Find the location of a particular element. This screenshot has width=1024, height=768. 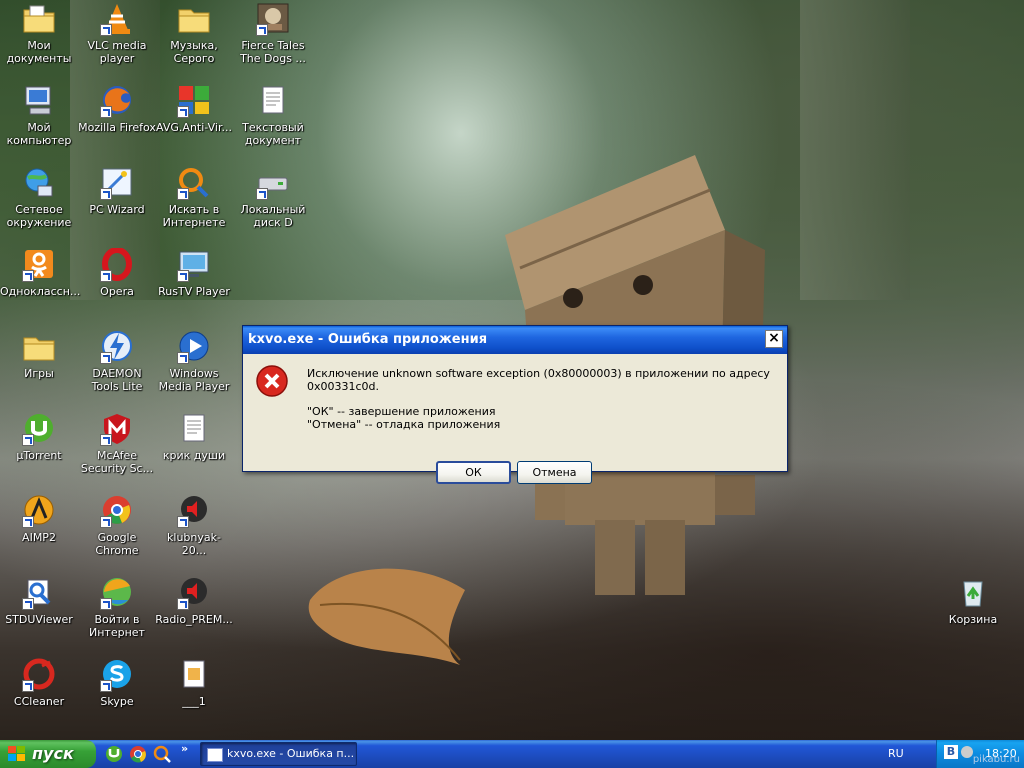

desktop-icon-network: Сетевое окружение is located at coordinates (39, 197).